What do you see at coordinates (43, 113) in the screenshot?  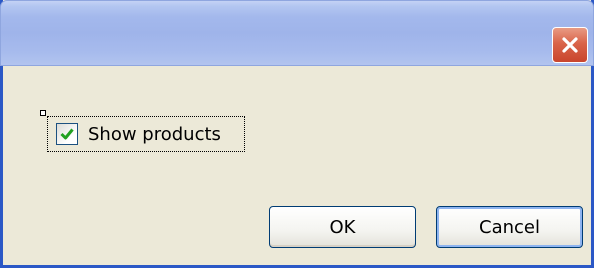 I see `focus-handle` at bounding box center [43, 113].